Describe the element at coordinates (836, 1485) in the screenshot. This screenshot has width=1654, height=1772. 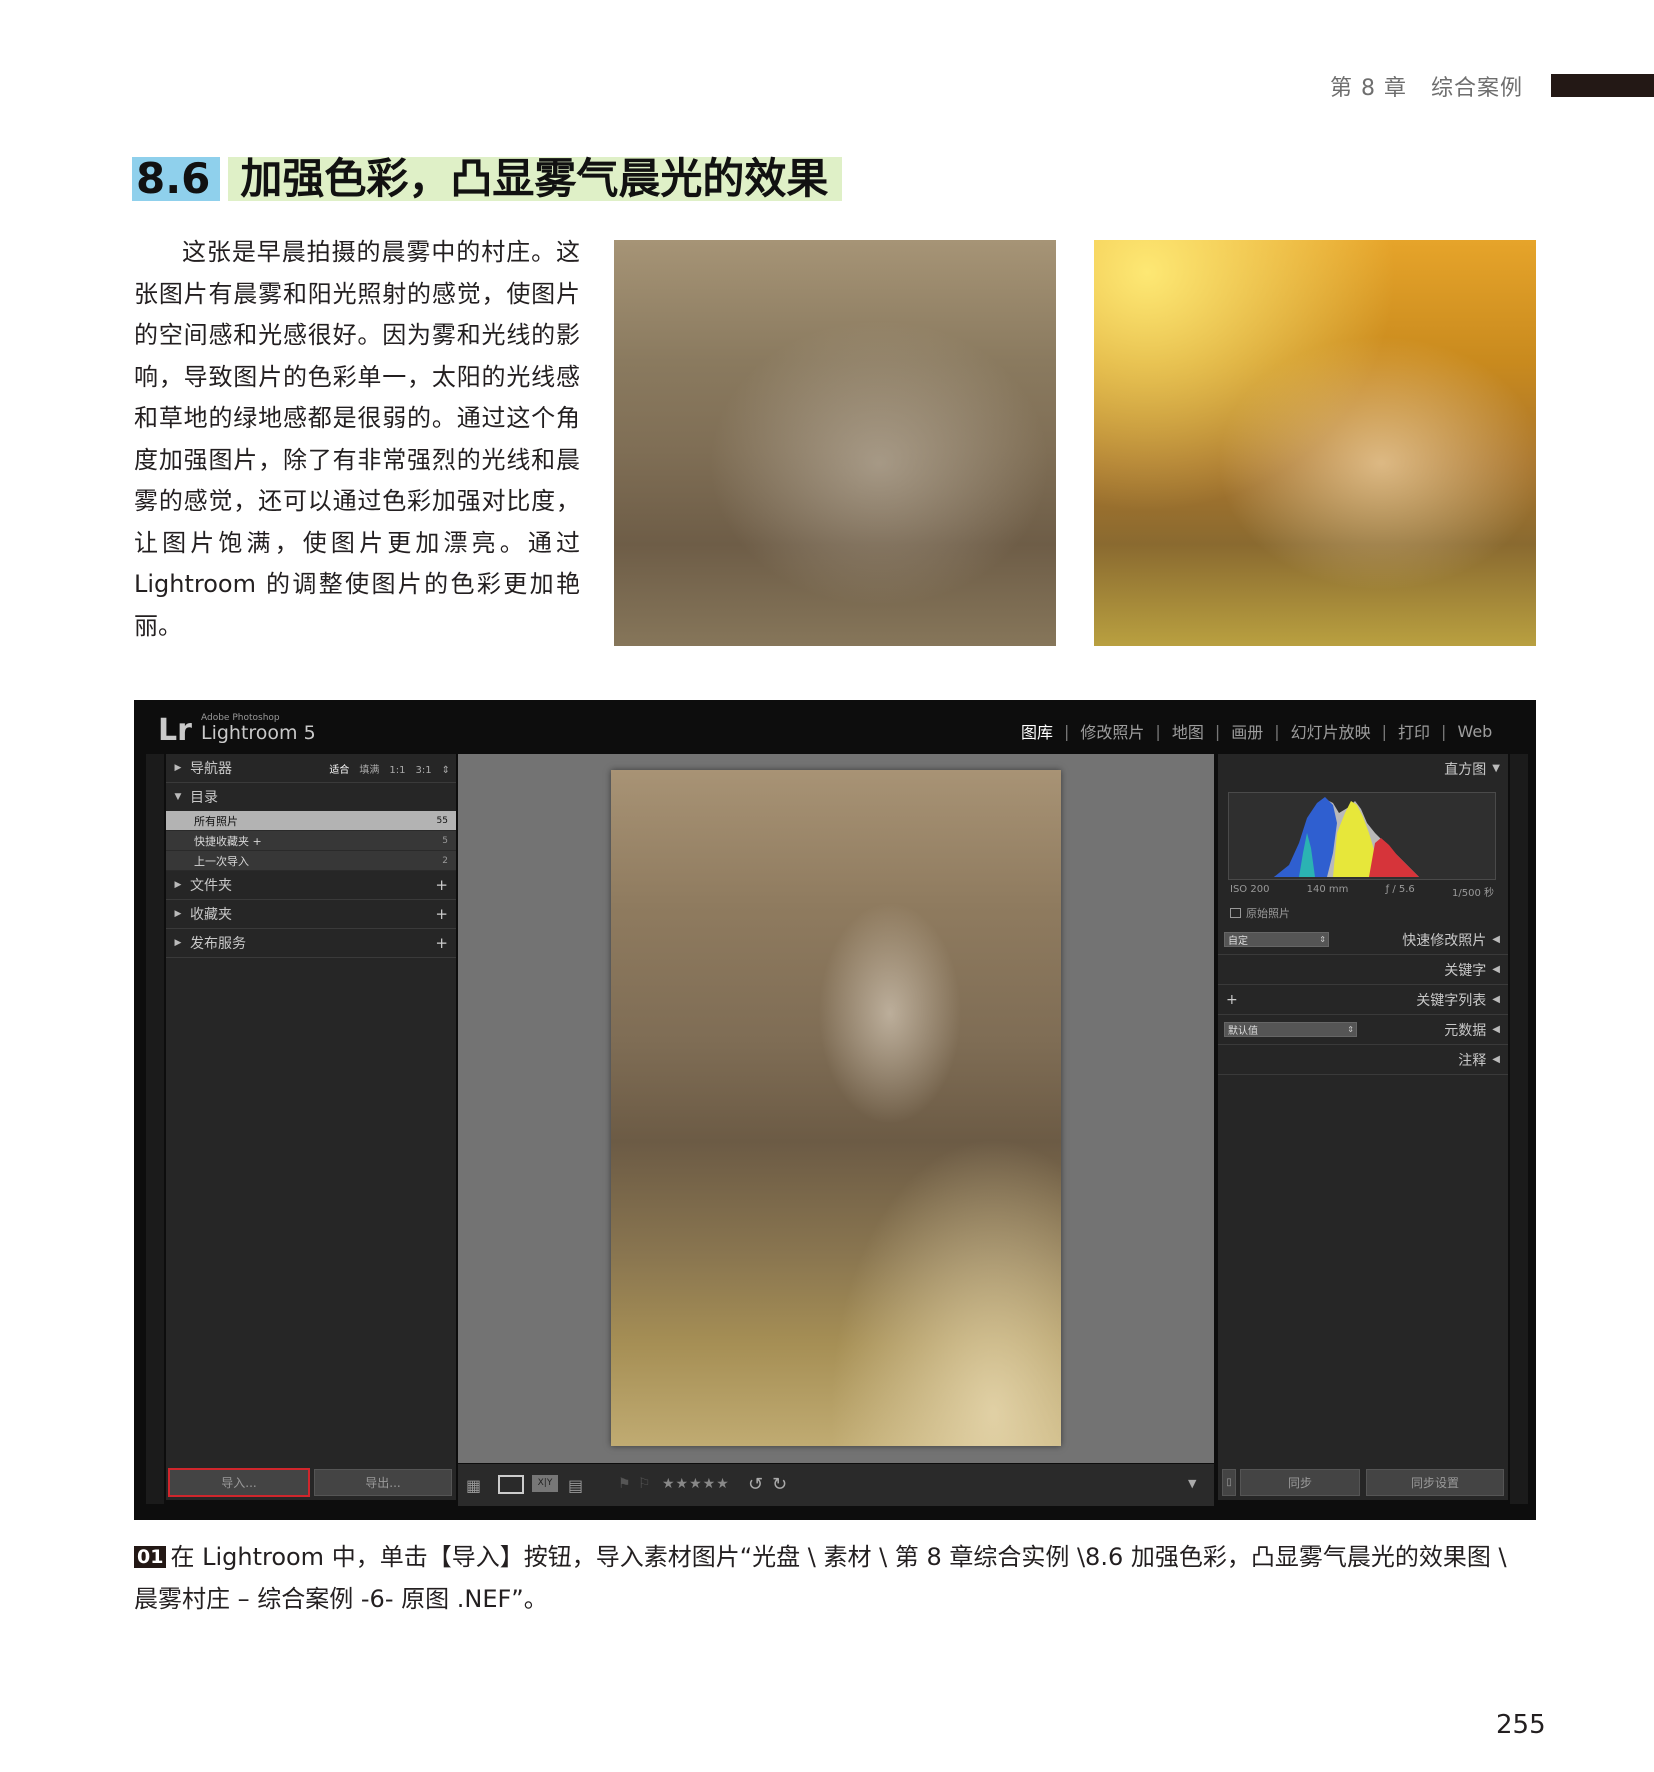
I see `toolbar: ▦ X|Y ▤ ⚑ ⚐ ★★★★★ ↺ ↻ ▼` at that location.